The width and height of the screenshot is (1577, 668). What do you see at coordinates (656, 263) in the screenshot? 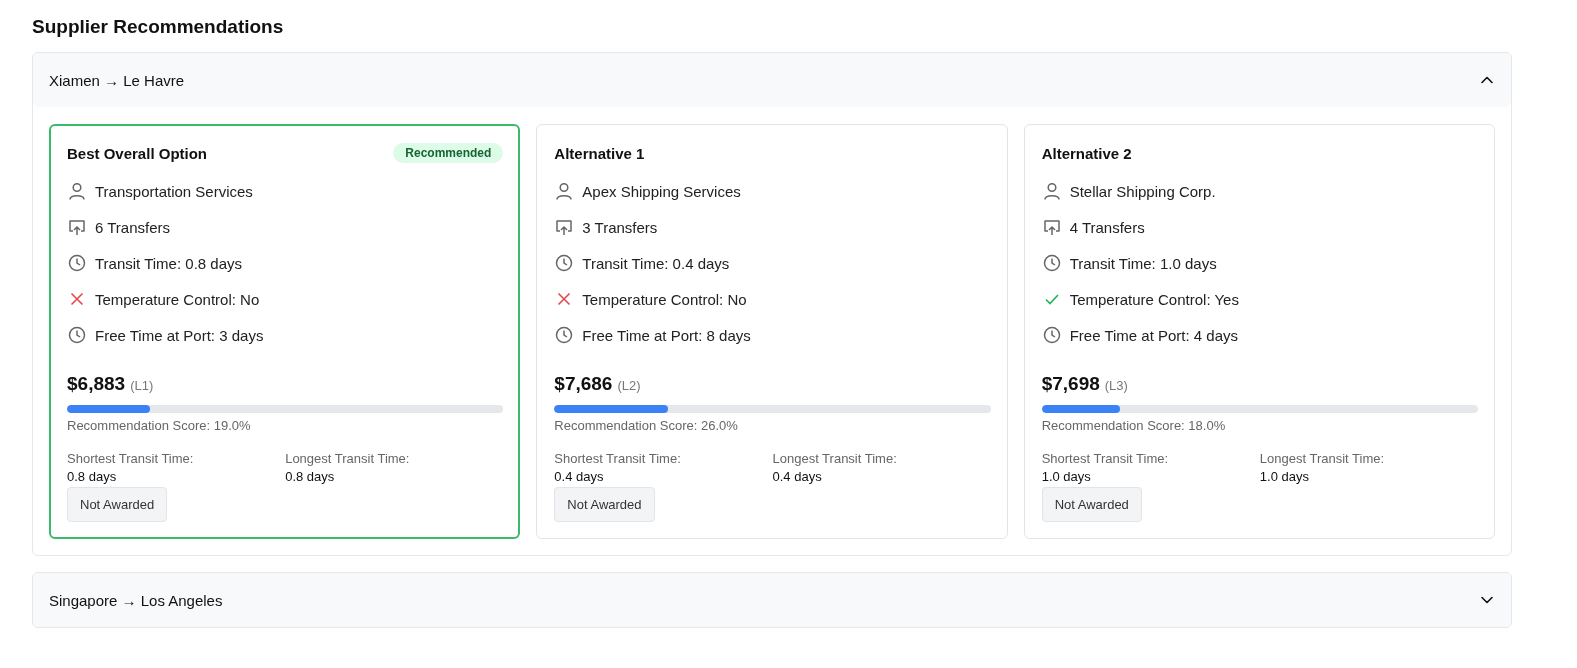
I see `detail-text: Transit Time: 0.4 days` at bounding box center [656, 263].